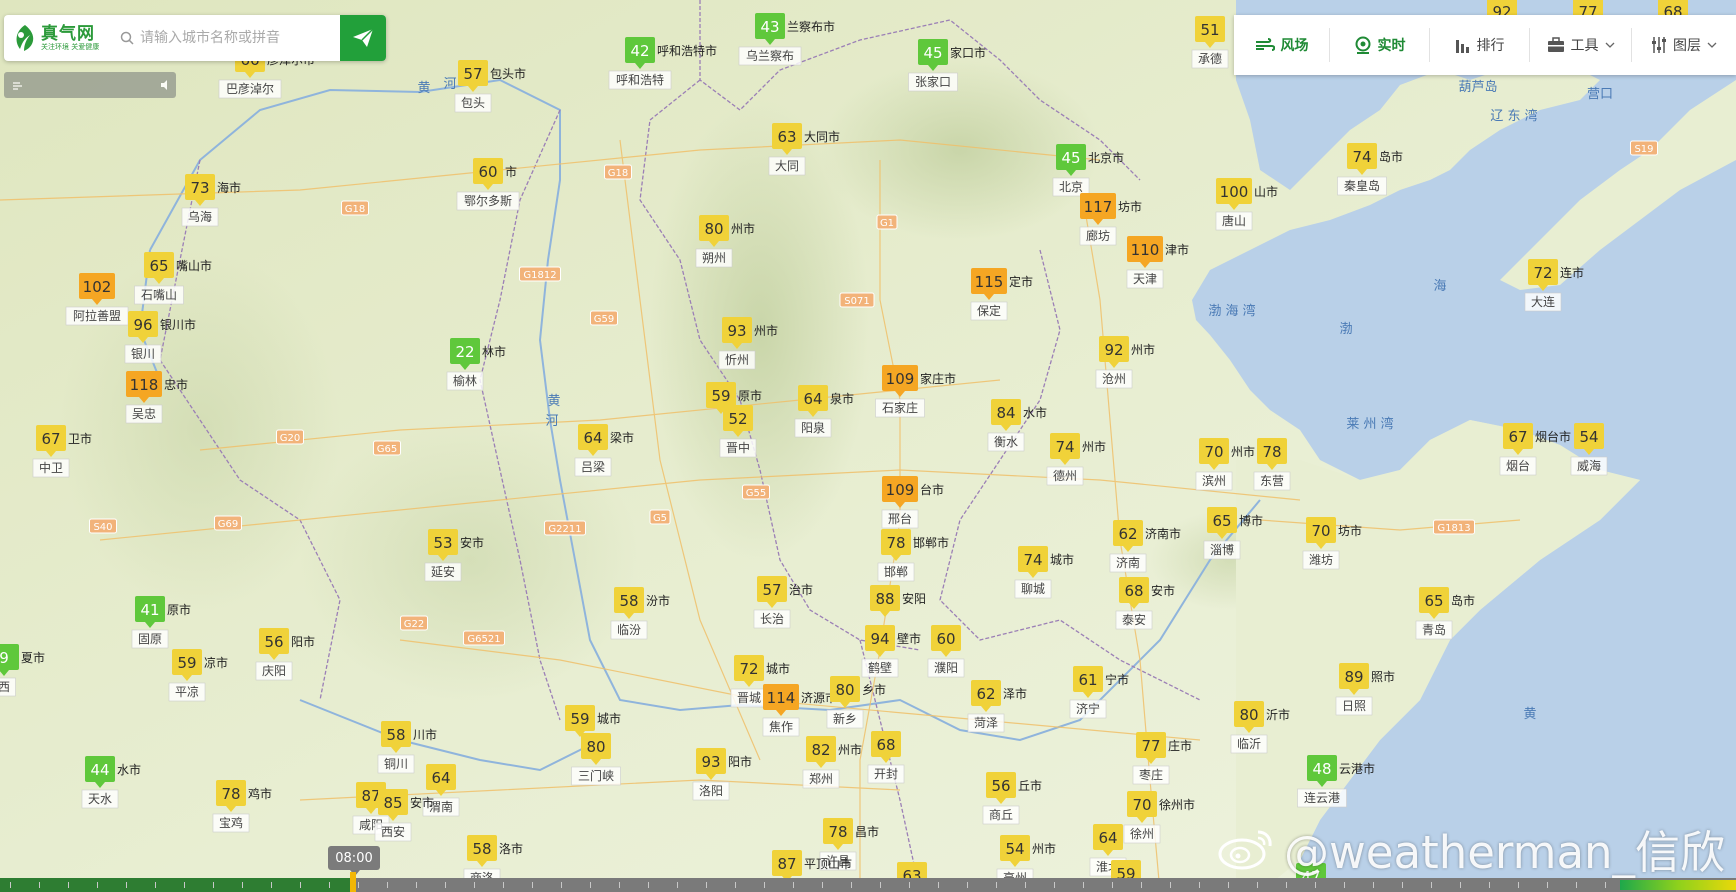 The image size is (1736, 892). I want to click on city-name: 晋城, so click(749, 698).